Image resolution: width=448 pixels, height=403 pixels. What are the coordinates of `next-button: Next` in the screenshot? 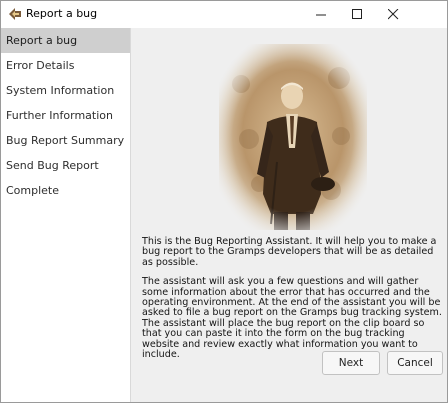 It's located at (351, 363).